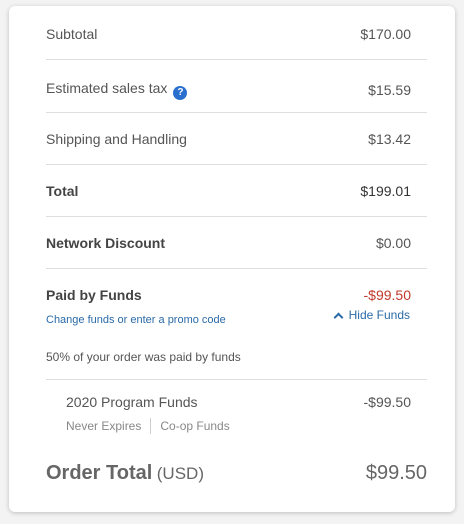 The image size is (464, 524). What do you see at coordinates (94, 295) in the screenshot?
I see `paid-by-funds-label: Paid by Funds` at bounding box center [94, 295].